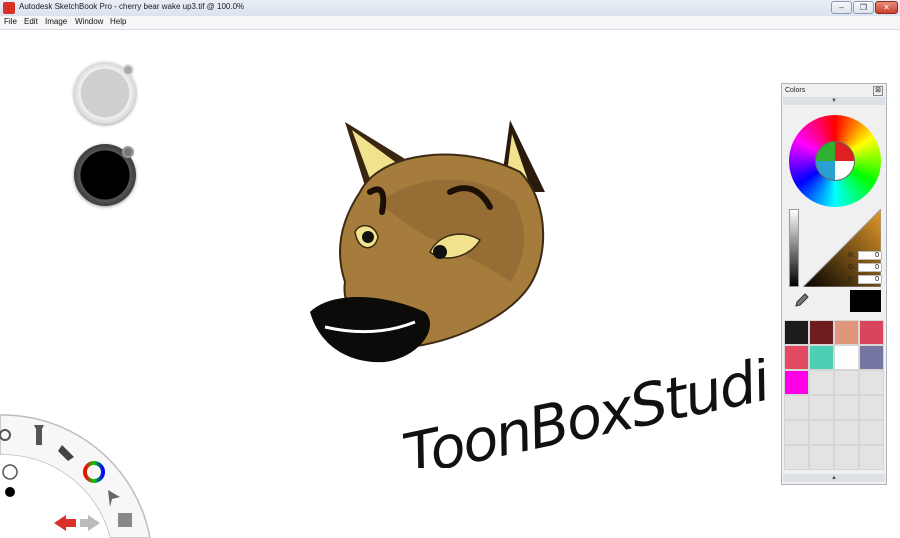 The height and width of the screenshot is (538, 900). I want to click on brush-size-icon, so click(10, 472).